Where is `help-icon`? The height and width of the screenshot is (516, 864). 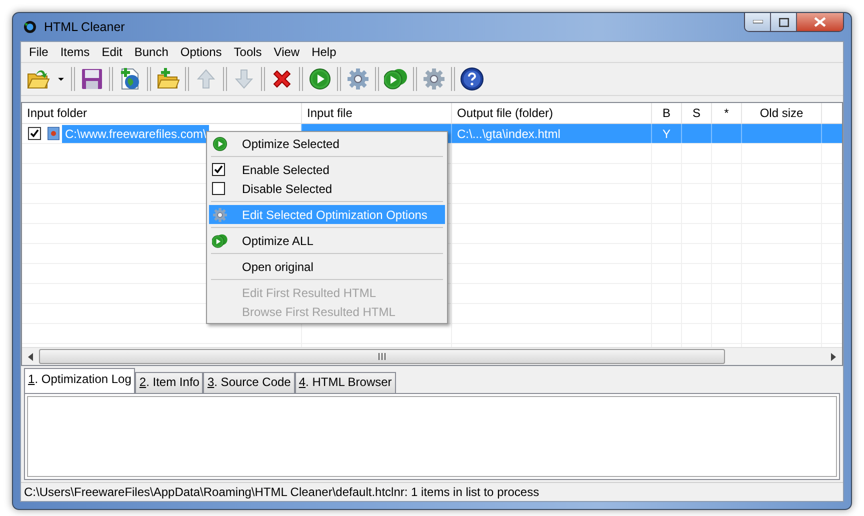 help-icon is located at coordinates (472, 79).